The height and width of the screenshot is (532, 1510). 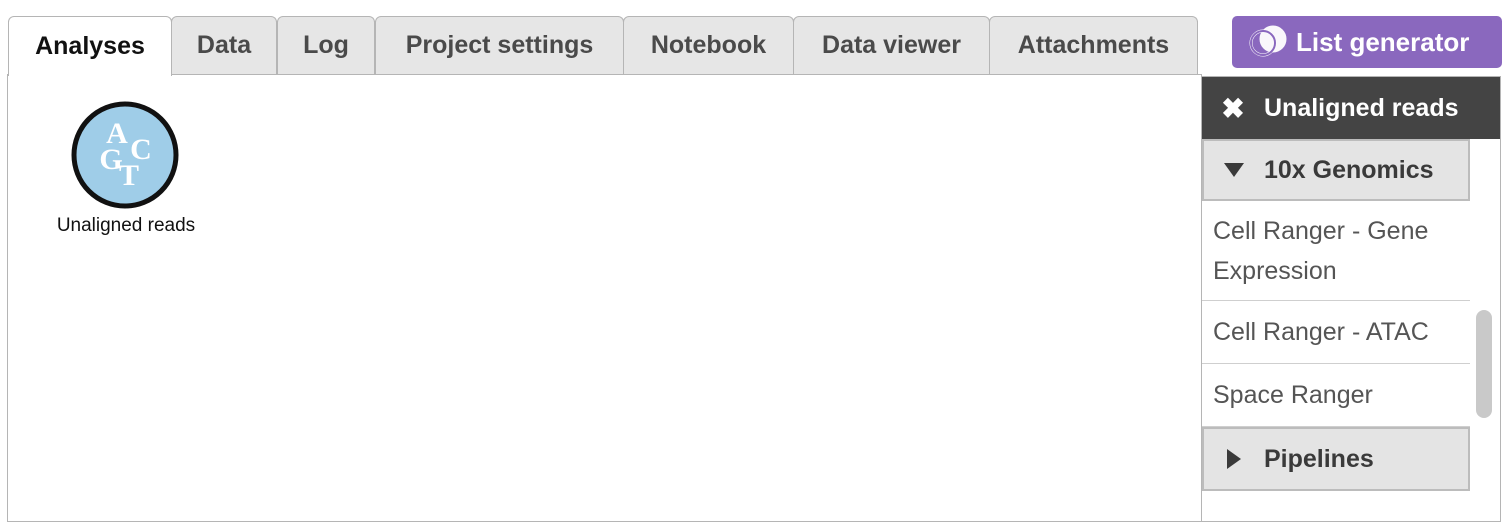 What do you see at coordinates (1268, 41) in the screenshot?
I see `venn-diagram-icon` at bounding box center [1268, 41].